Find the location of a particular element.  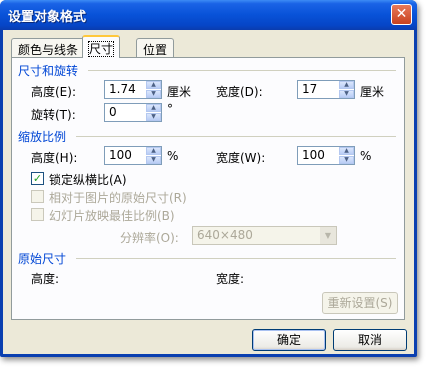

ok-button: 确定 is located at coordinates (289, 340).